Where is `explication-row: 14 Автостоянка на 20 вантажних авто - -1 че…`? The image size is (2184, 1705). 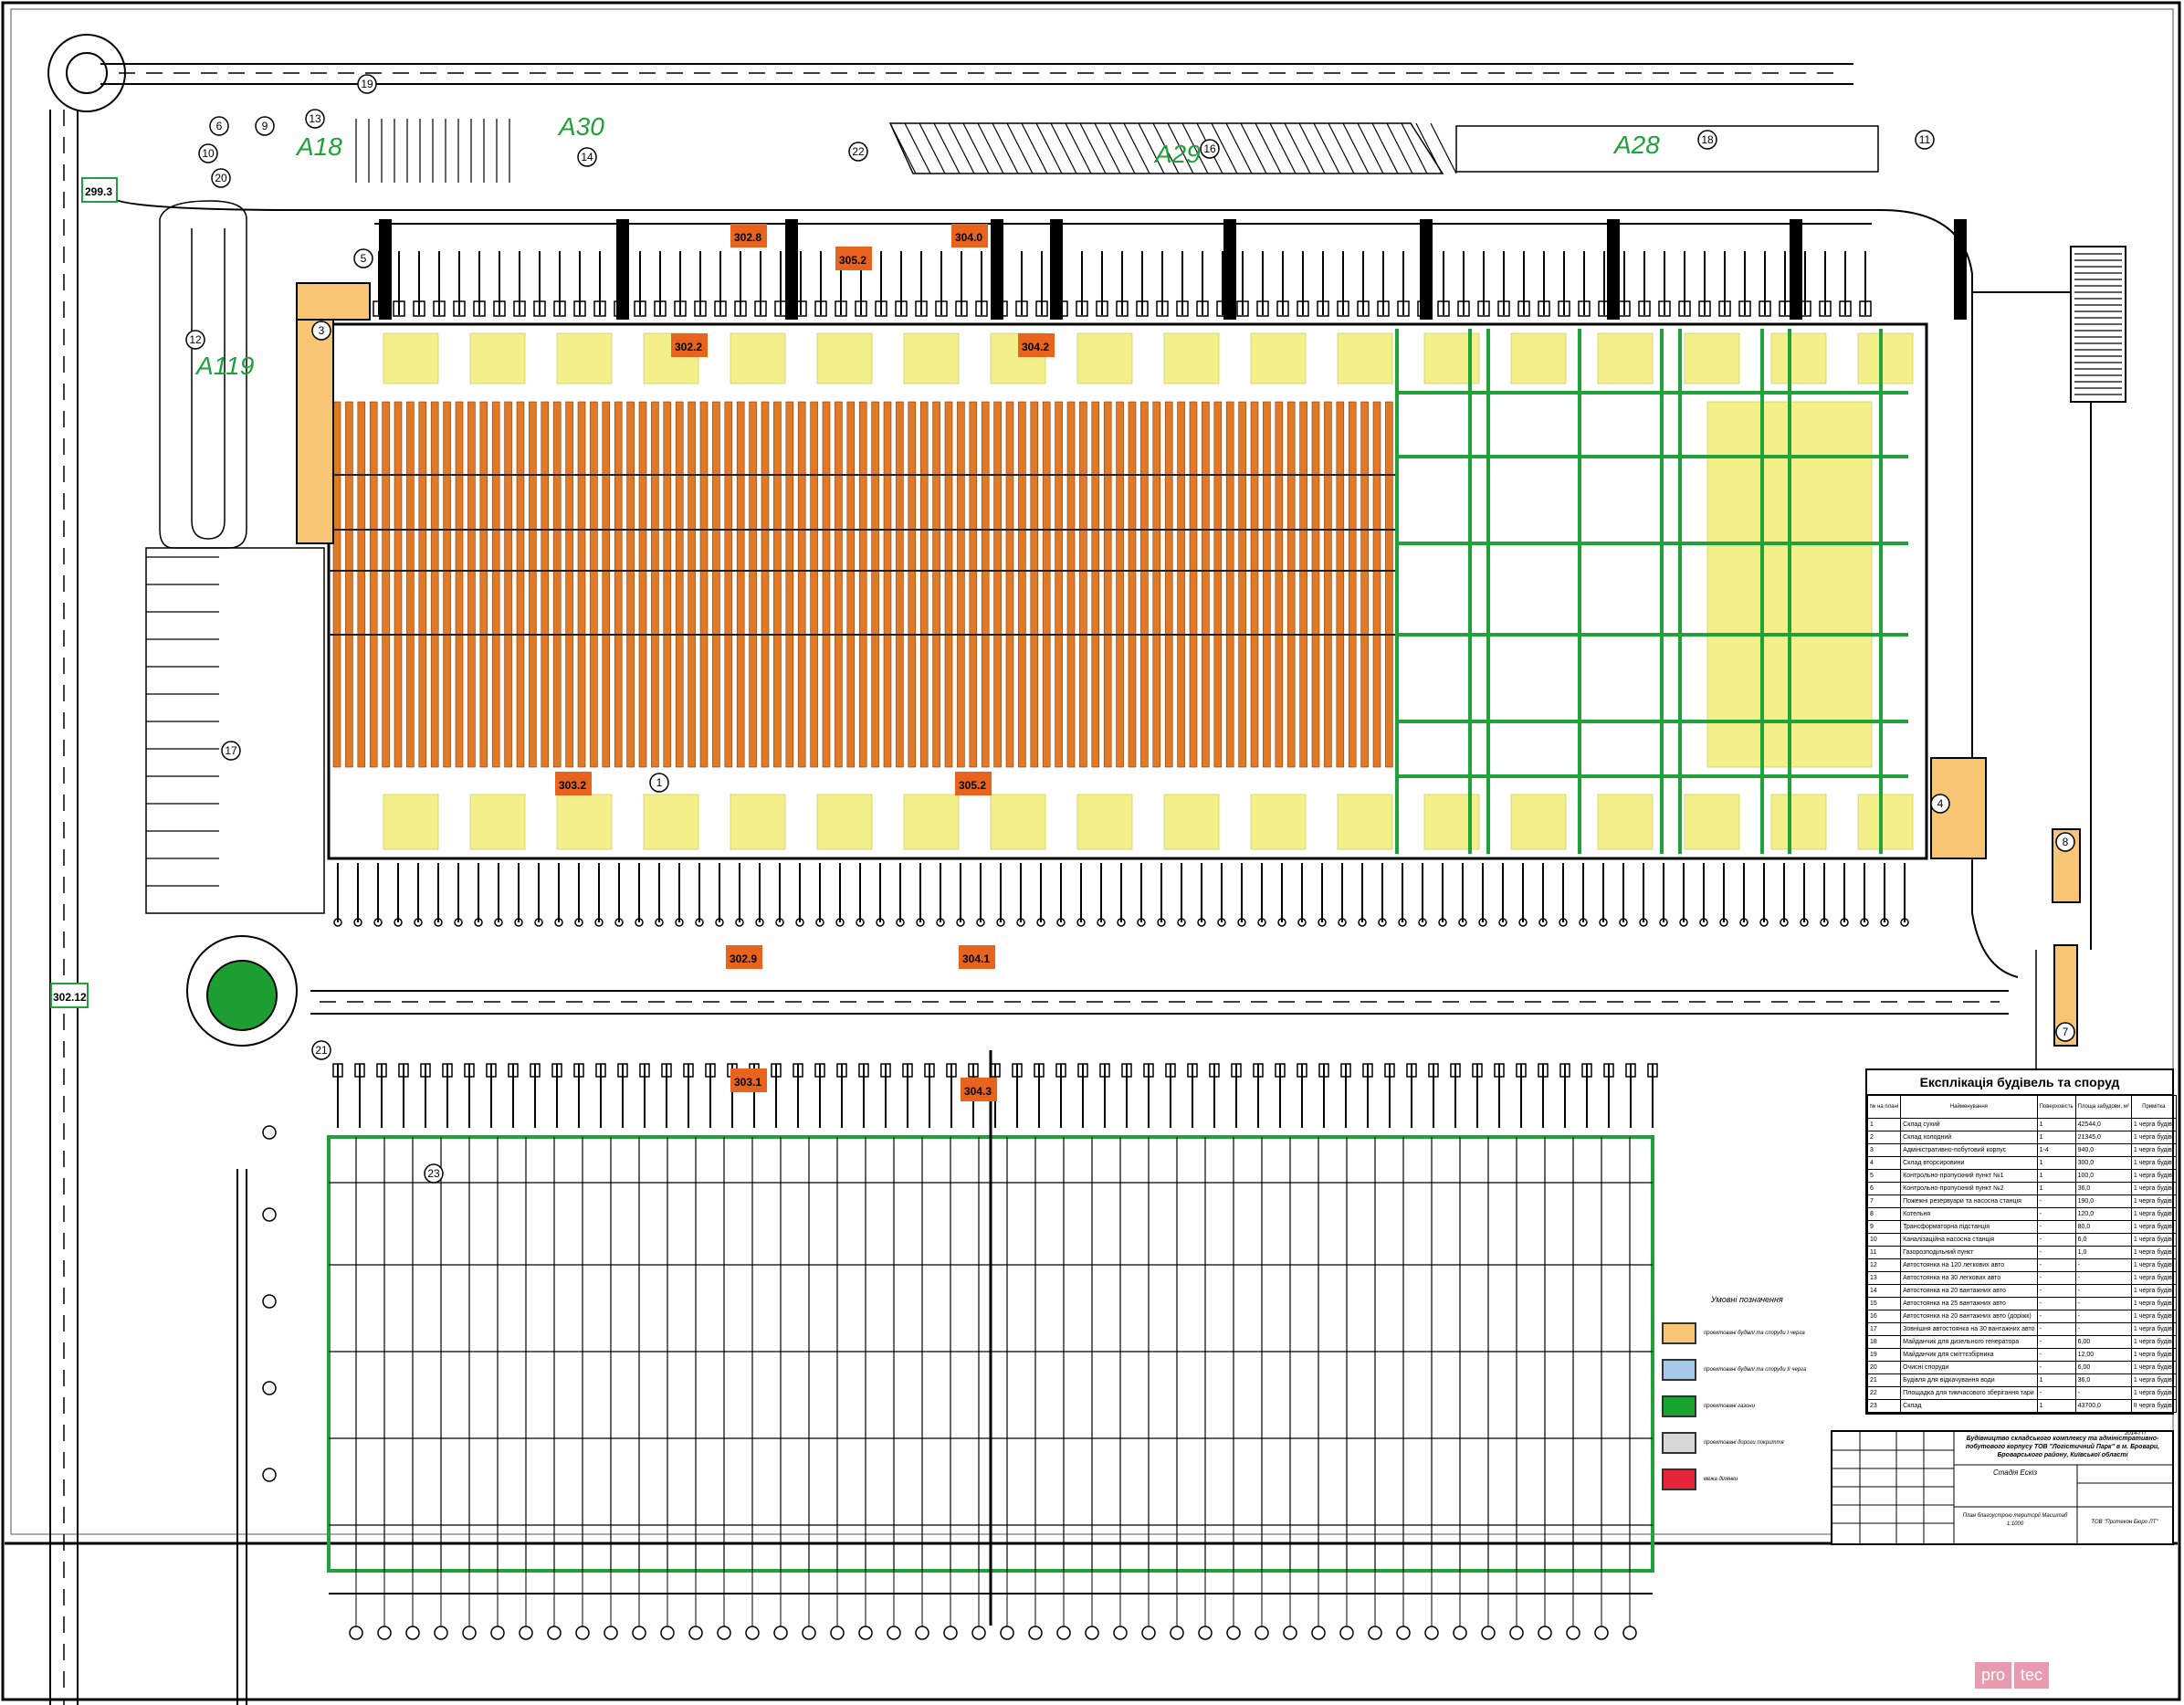
explication-row: 14 Автостоянка на 20 вантажних авто - -1 че… is located at coordinates (2021, 1291).